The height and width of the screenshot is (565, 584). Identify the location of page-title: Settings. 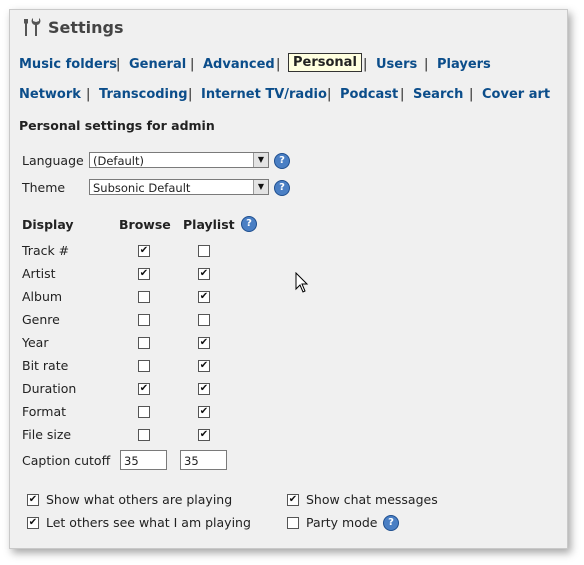
(72, 27).